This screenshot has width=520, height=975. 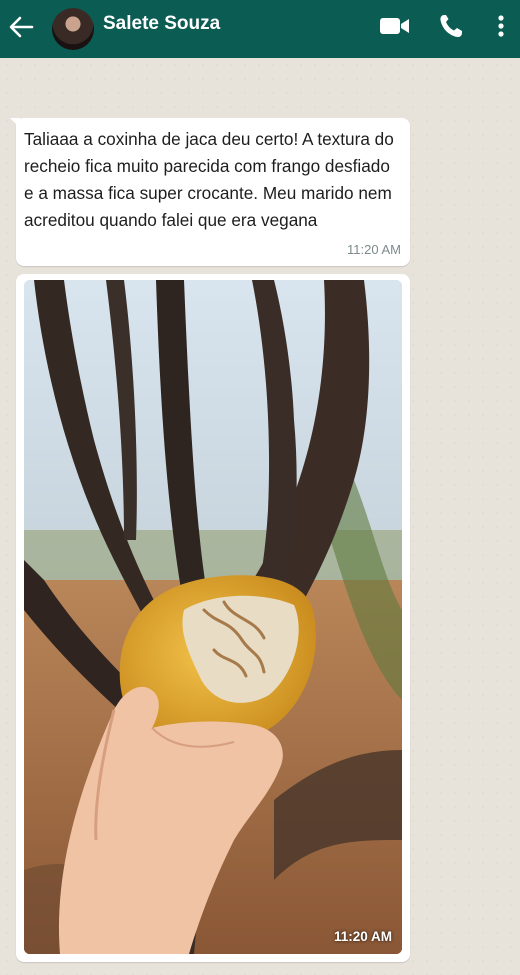 I want to click on arrow-left-icon, so click(x=21, y=27).